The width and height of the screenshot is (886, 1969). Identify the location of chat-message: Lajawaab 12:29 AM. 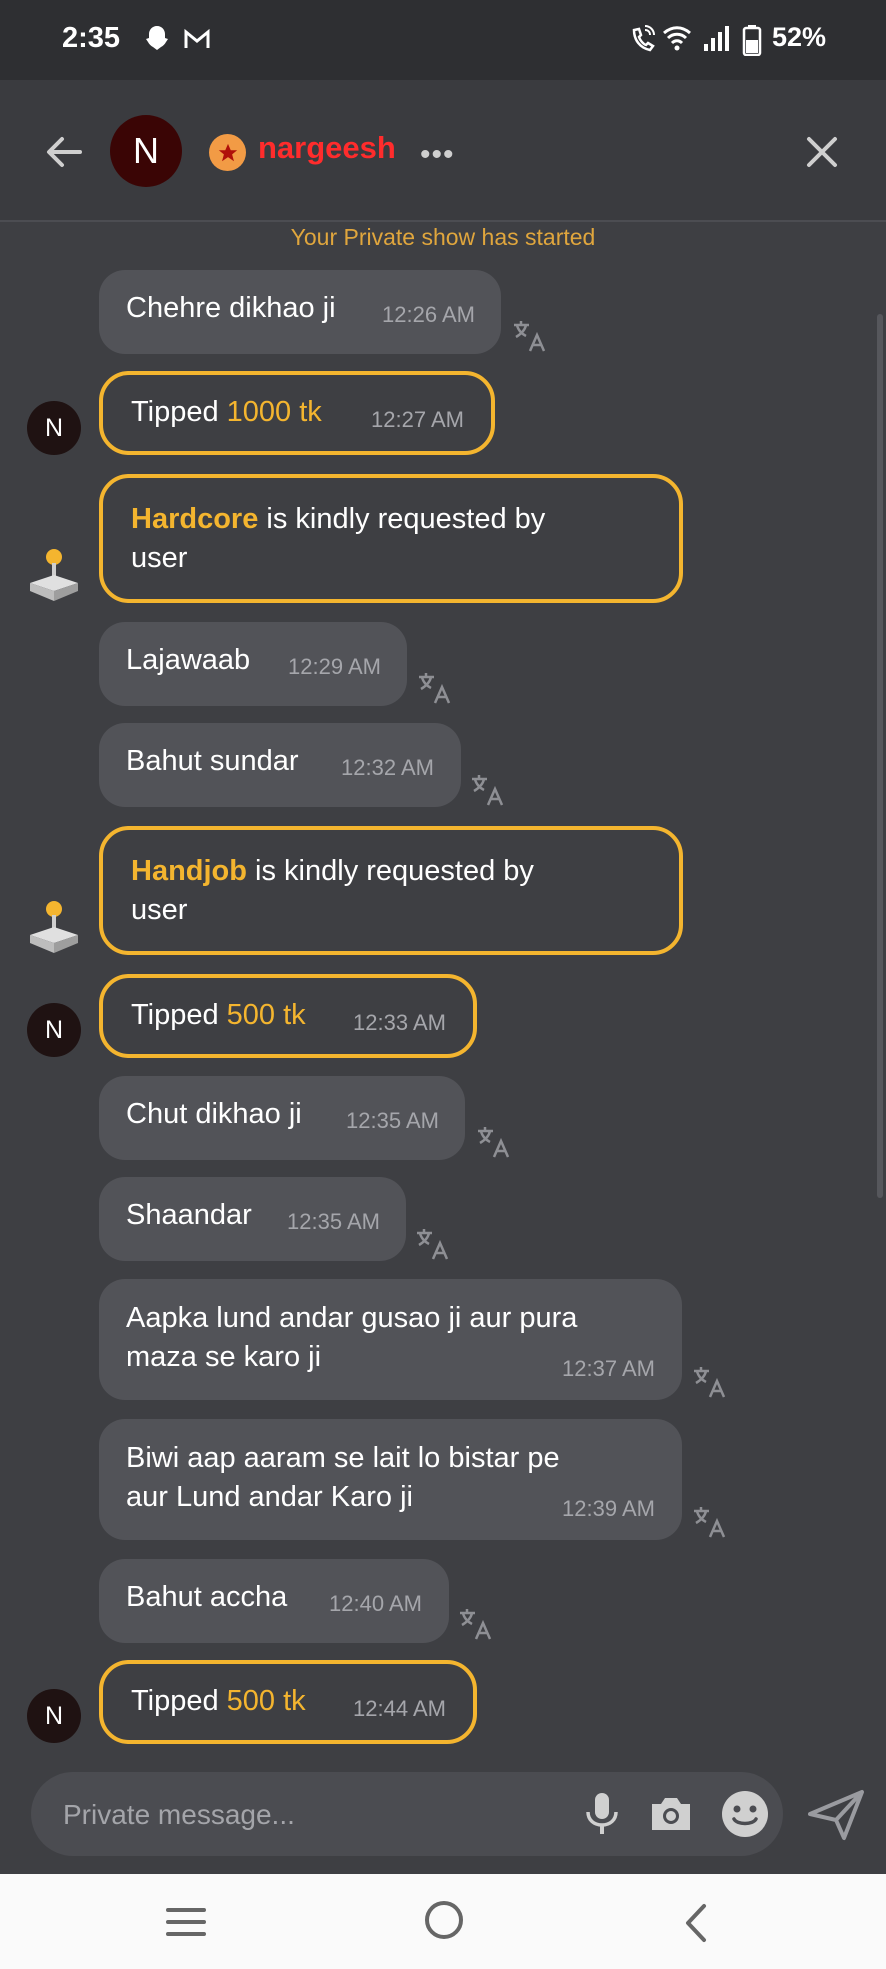
(253, 664).